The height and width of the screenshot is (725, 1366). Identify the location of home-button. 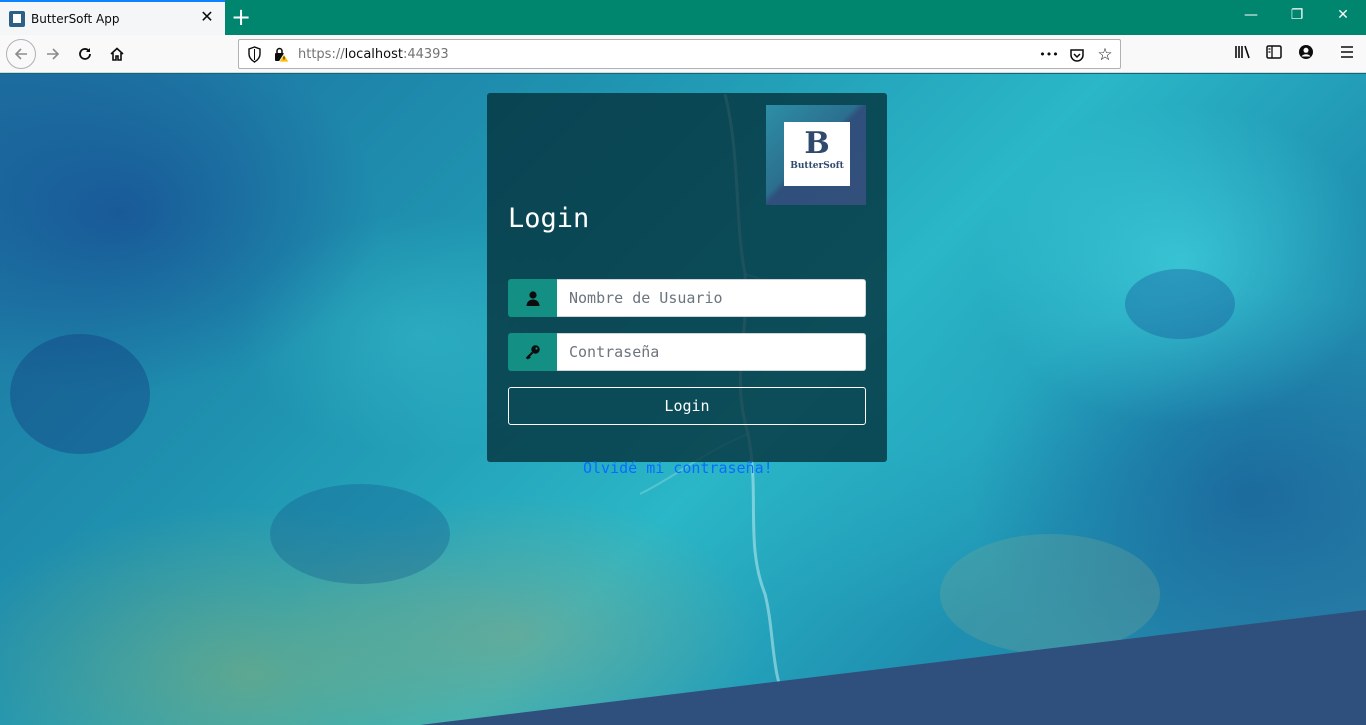
(117, 54).